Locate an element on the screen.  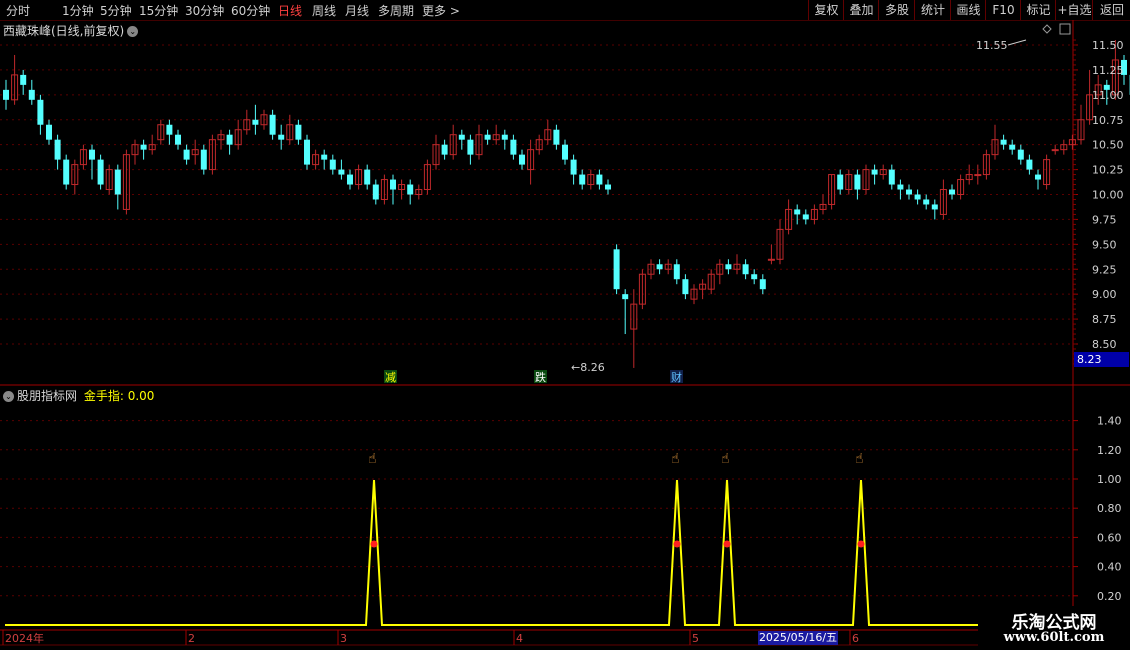
price-tick-label: 10.00 is located at coordinates (1108, 195).